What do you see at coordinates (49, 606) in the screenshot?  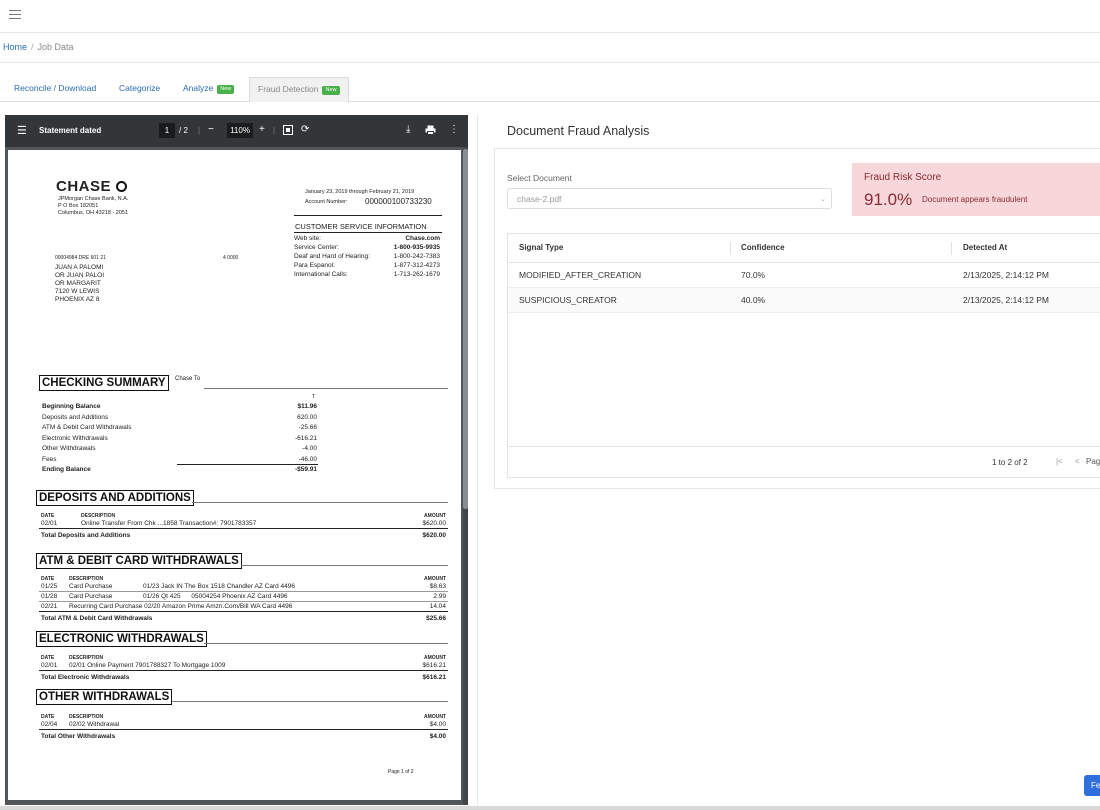 I see `transaction-date: 02/21` at bounding box center [49, 606].